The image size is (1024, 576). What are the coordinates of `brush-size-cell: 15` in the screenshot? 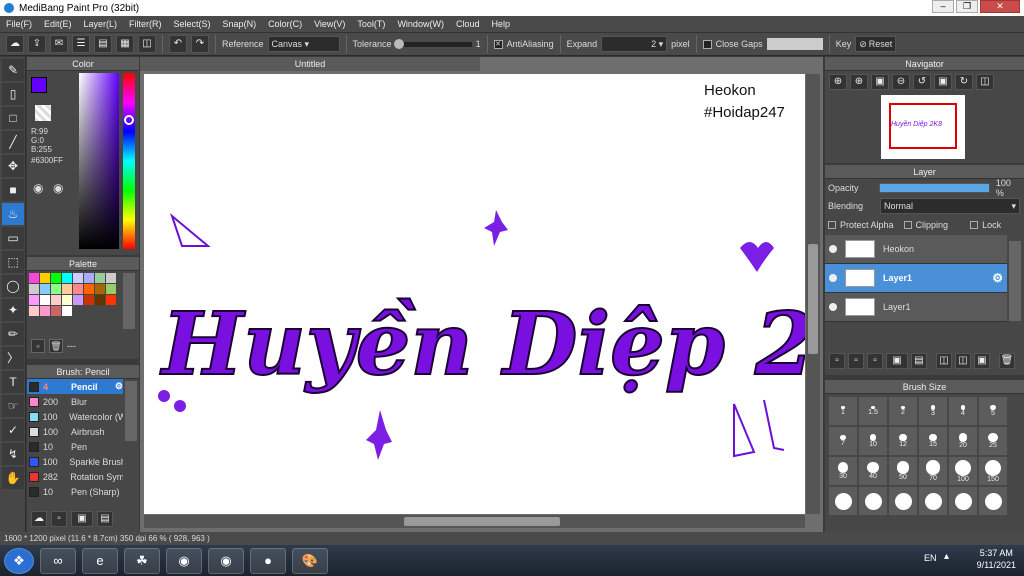 It's located at (933, 441).